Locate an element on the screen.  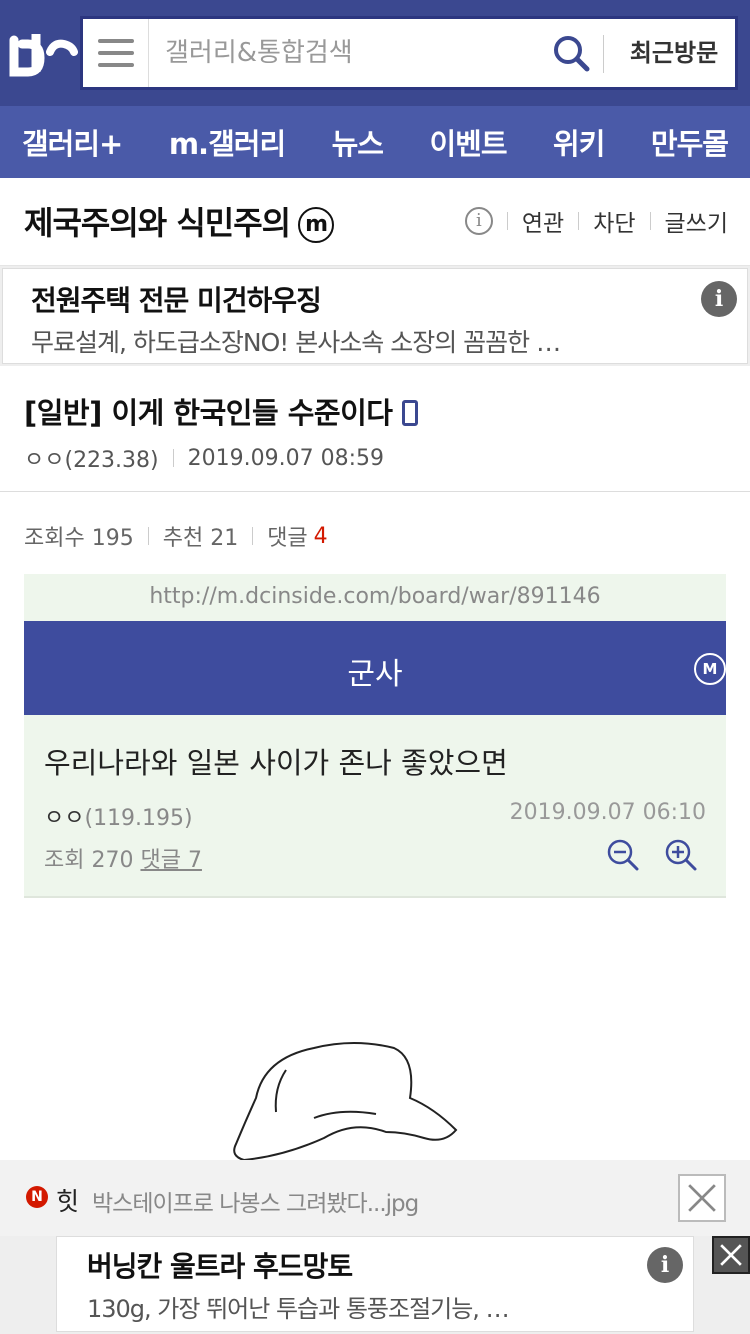
post-date: 2019.09.07 08:59 is located at coordinates (285, 458).